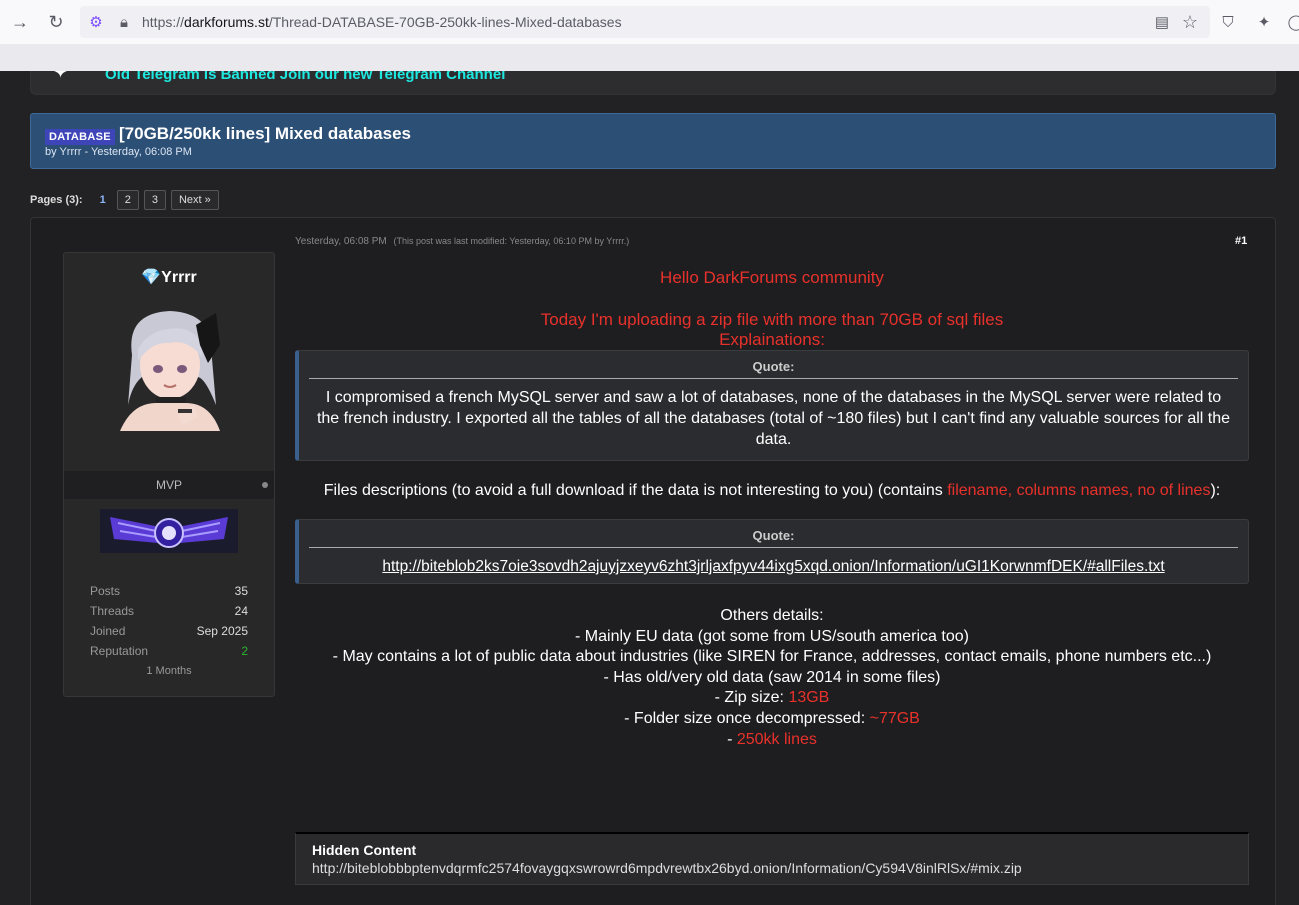 Image resolution: width=1299 pixels, height=905 pixels. I want to click on page-current: 1, so click(102, 200).